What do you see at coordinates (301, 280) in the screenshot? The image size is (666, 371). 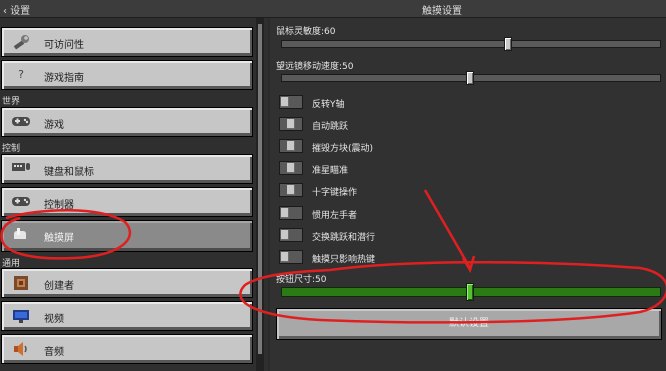 I see `button-size-label: 按钮尺寸:50` at bounding box center [301, 280].